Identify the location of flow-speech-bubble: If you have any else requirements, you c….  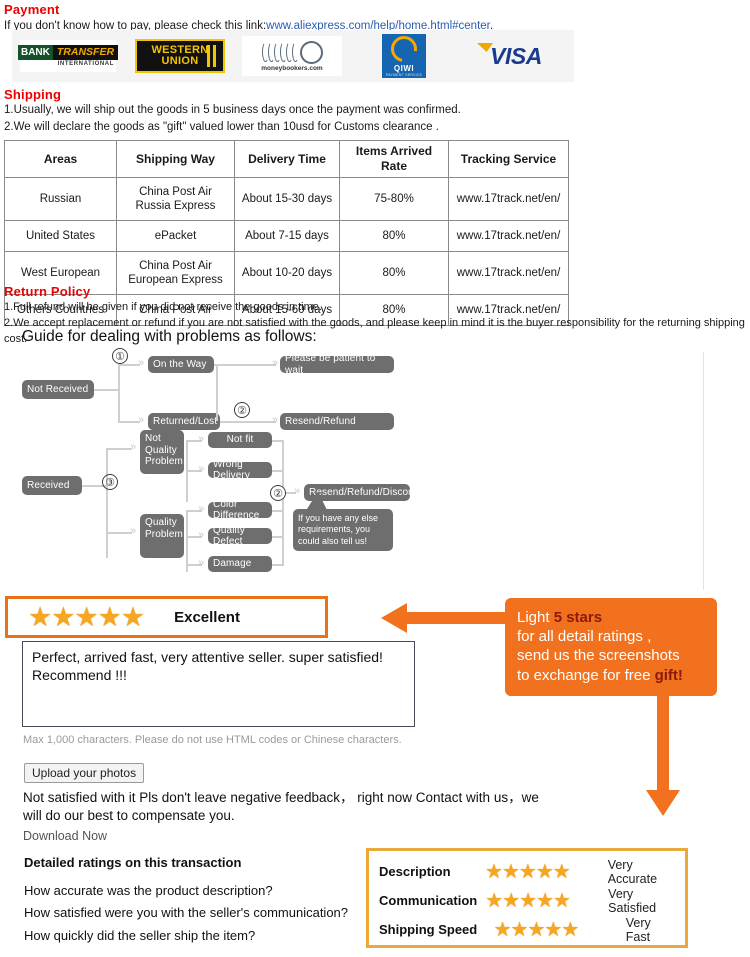
(343, 530).